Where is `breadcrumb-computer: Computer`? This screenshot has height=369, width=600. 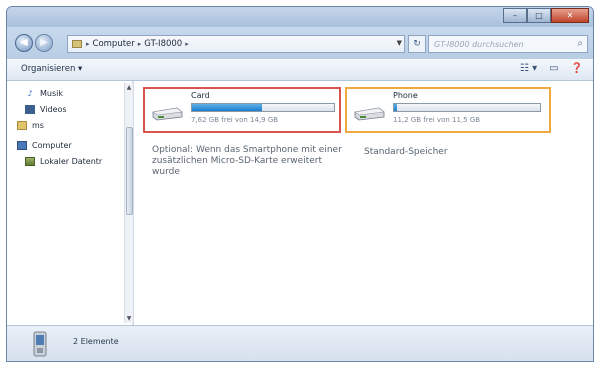 breadcrumb-computer: Computer is located at coordinates (114, 44).